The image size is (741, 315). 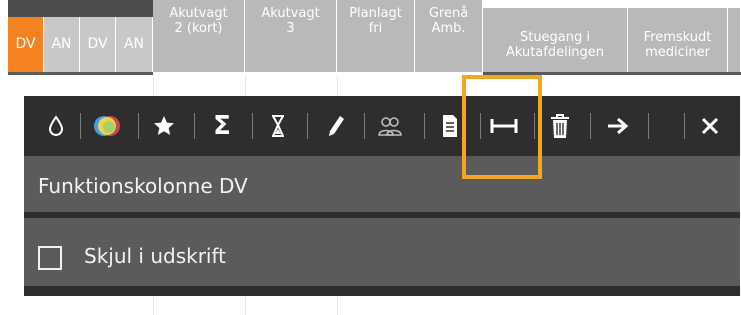 I want to click on hide-in-print-checkbox, so click(x=50, y=258).